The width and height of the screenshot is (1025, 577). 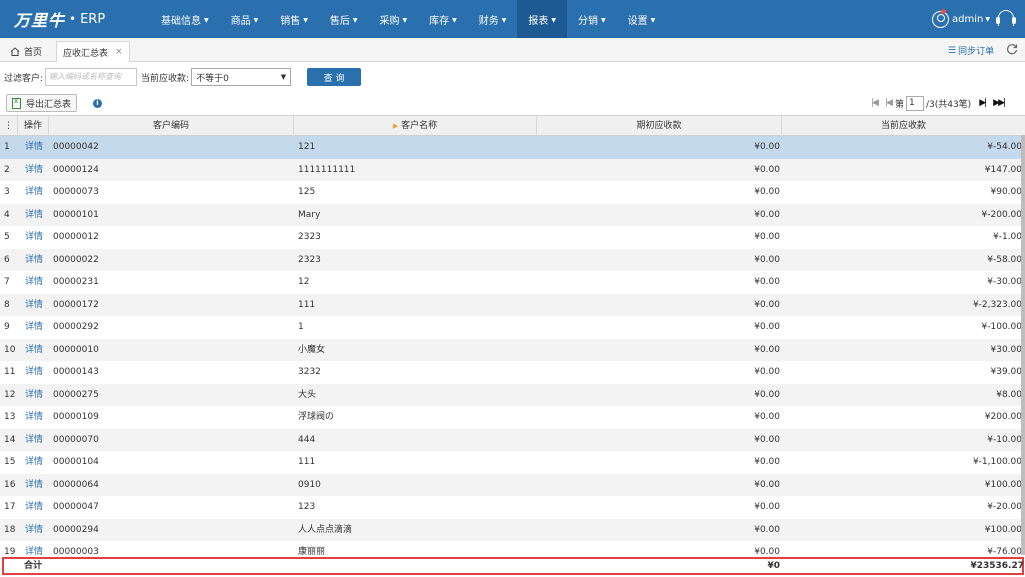 I want to click on current-ar: ¥-30.00, so click(x=1004, y=282).